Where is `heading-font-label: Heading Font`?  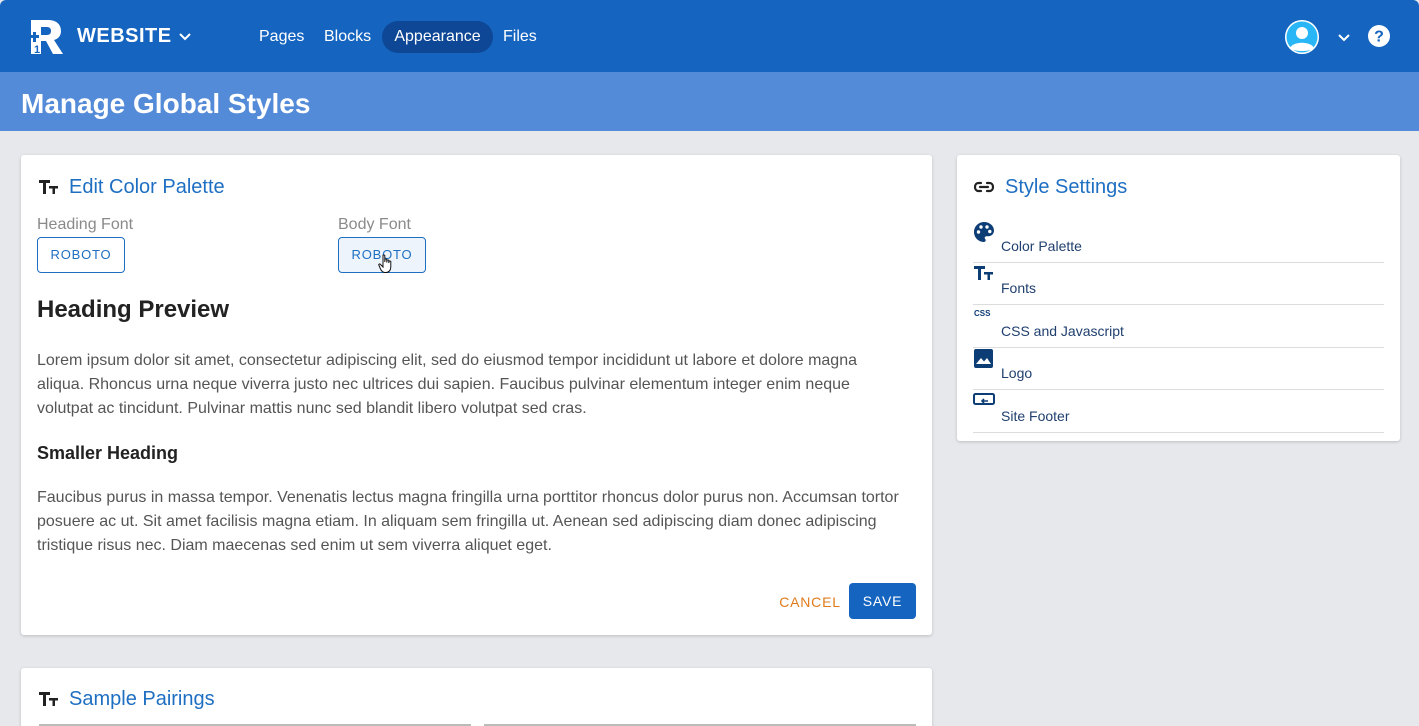 heading-font-label: Heading Font is located at coordinates (85, 224).